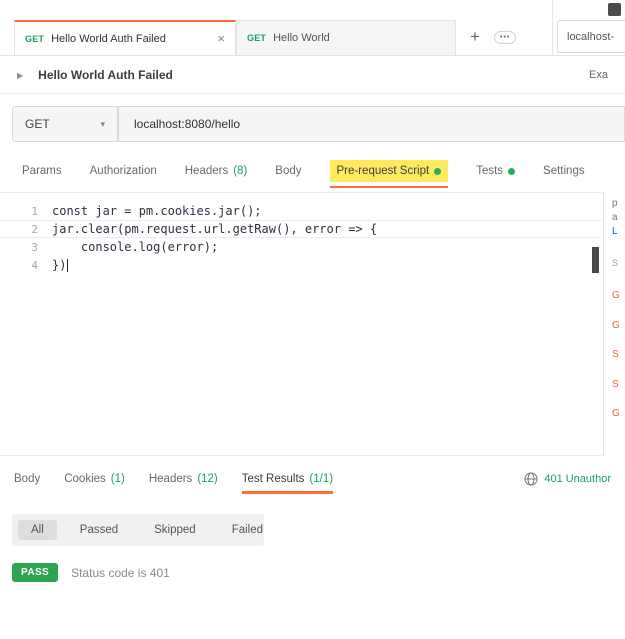 This screenshot has width=625, height=639. Describe the element at coordinates (65, 124) in the screenshot. I see `method-dropdown: GET ▾` at that location.